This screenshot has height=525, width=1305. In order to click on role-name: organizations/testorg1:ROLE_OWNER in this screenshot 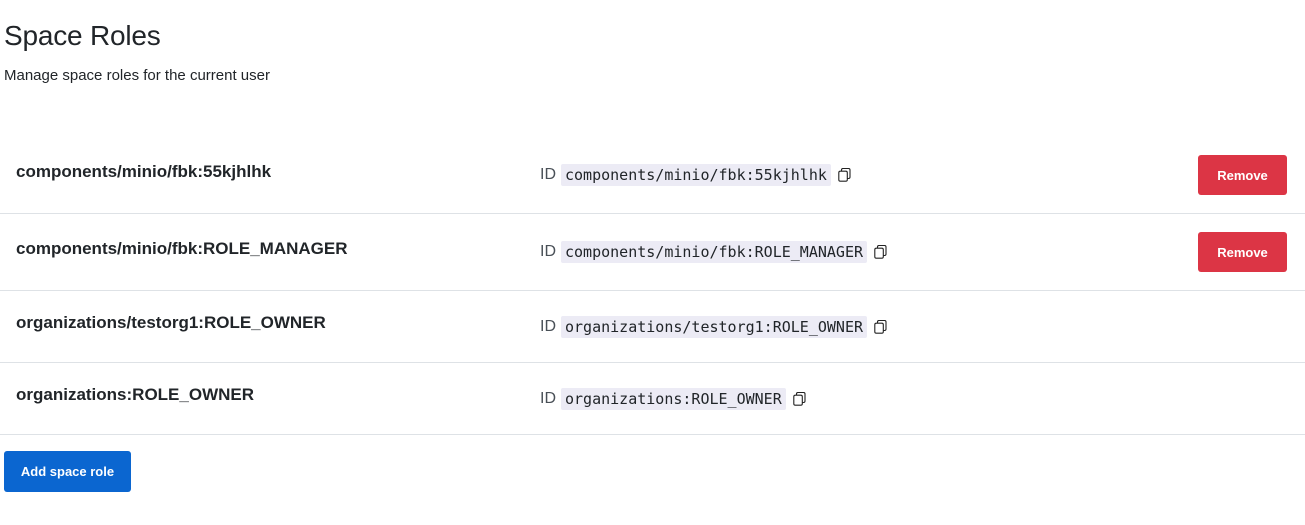, I will do `click(171, 322)`.